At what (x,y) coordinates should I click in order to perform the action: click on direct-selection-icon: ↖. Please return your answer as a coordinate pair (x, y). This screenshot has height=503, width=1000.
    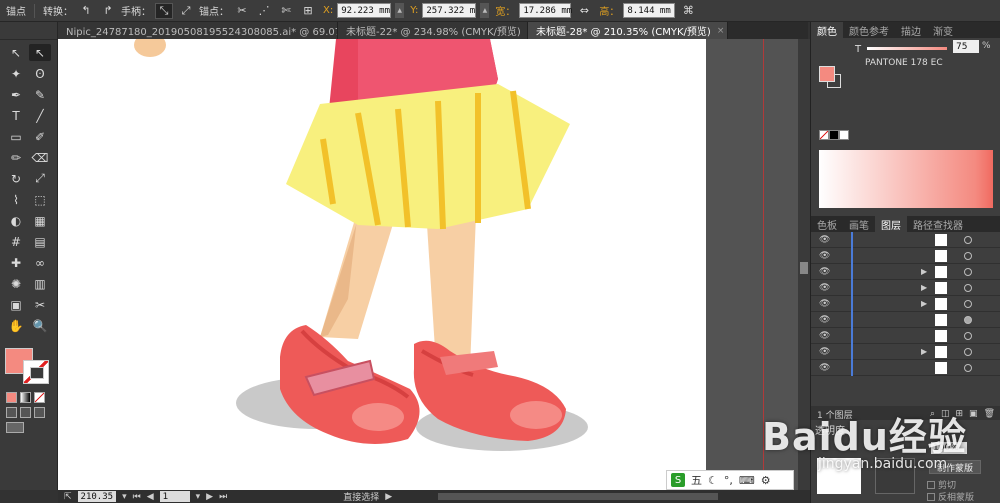
    Looking at the image, I should click on (40, 52).